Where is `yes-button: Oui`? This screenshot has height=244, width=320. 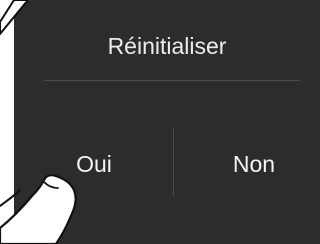 yes-button: Oui is located at coordinates (94, 164).